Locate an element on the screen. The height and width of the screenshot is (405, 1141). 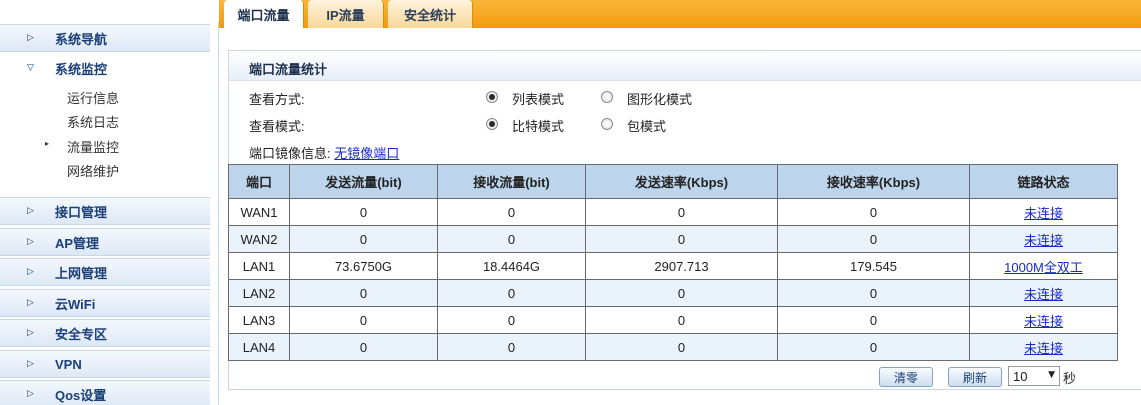
sidebar-item-label: 接口管理 is located at coordinates (81, 212).